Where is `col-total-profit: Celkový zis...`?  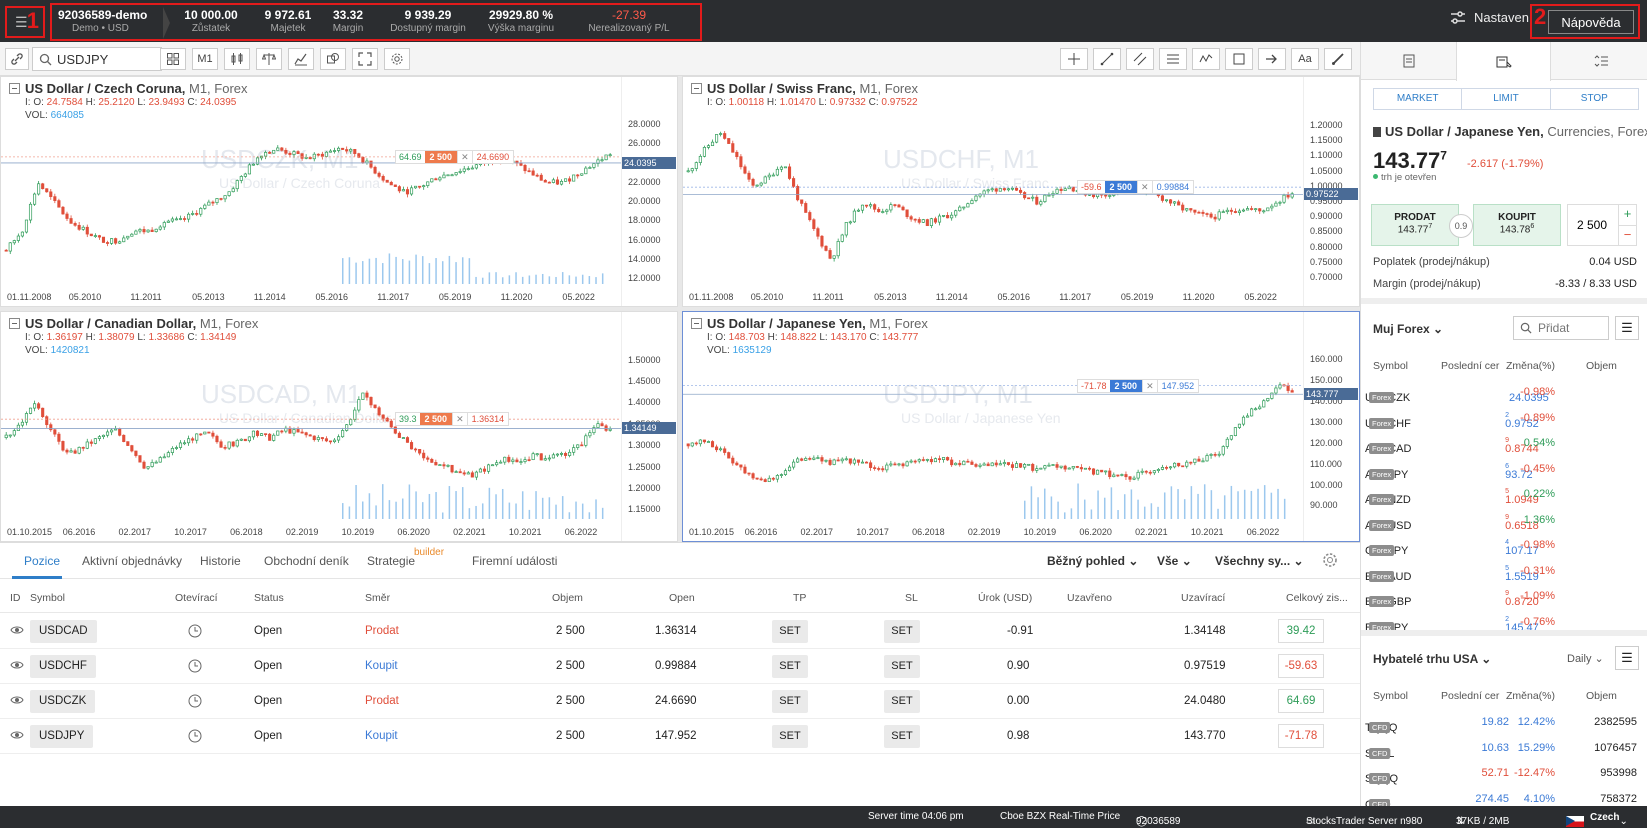
col-total-profit: Celkový zis... is located at coordinates (1317, 598).